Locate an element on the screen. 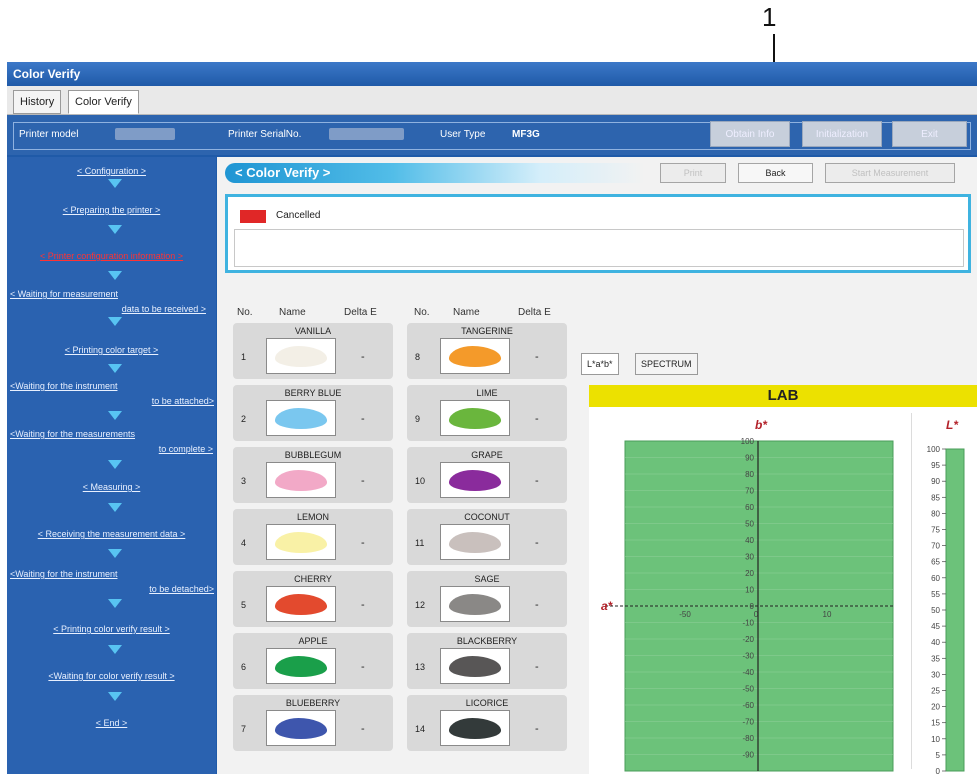 Image resolution: width=979 pixels, height=777 pixels. step-preparing-printer: < Preparing the printer > is located at coordinates (111, 210).